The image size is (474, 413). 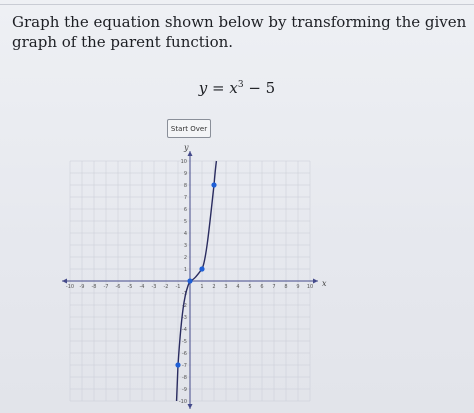 What do you see at coordinates (178, 287) in the screenshot?
I see `x-tick-label: -1` at bounding box center [178, 287].